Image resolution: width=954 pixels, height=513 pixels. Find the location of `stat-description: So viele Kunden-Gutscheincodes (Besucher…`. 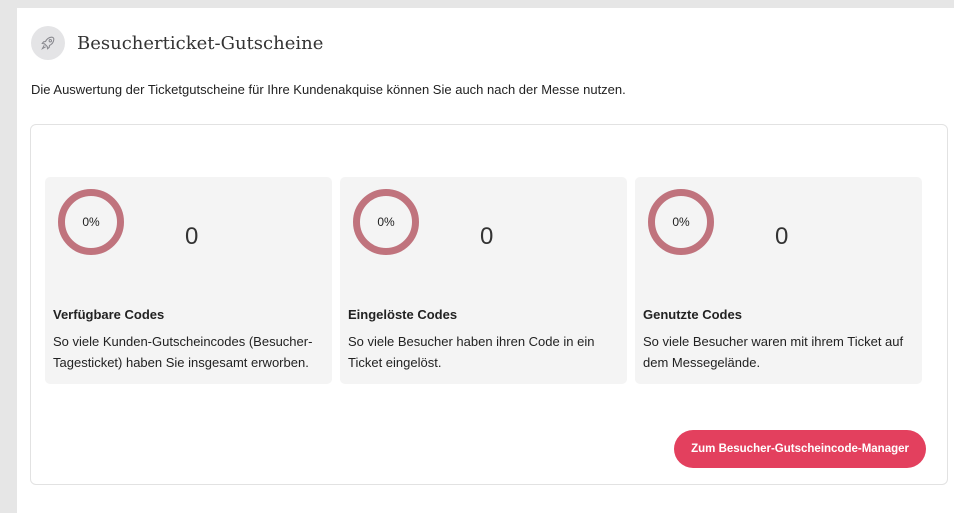

stat-description: So viele Kunden-Gutscheincodes (Besucher… is located at coordinates (183, 352).